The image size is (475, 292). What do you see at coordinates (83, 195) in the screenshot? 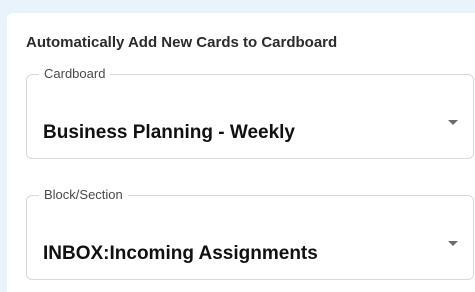
I see `block-section-select-label: Block/Section` at bounding box center [83, 195].